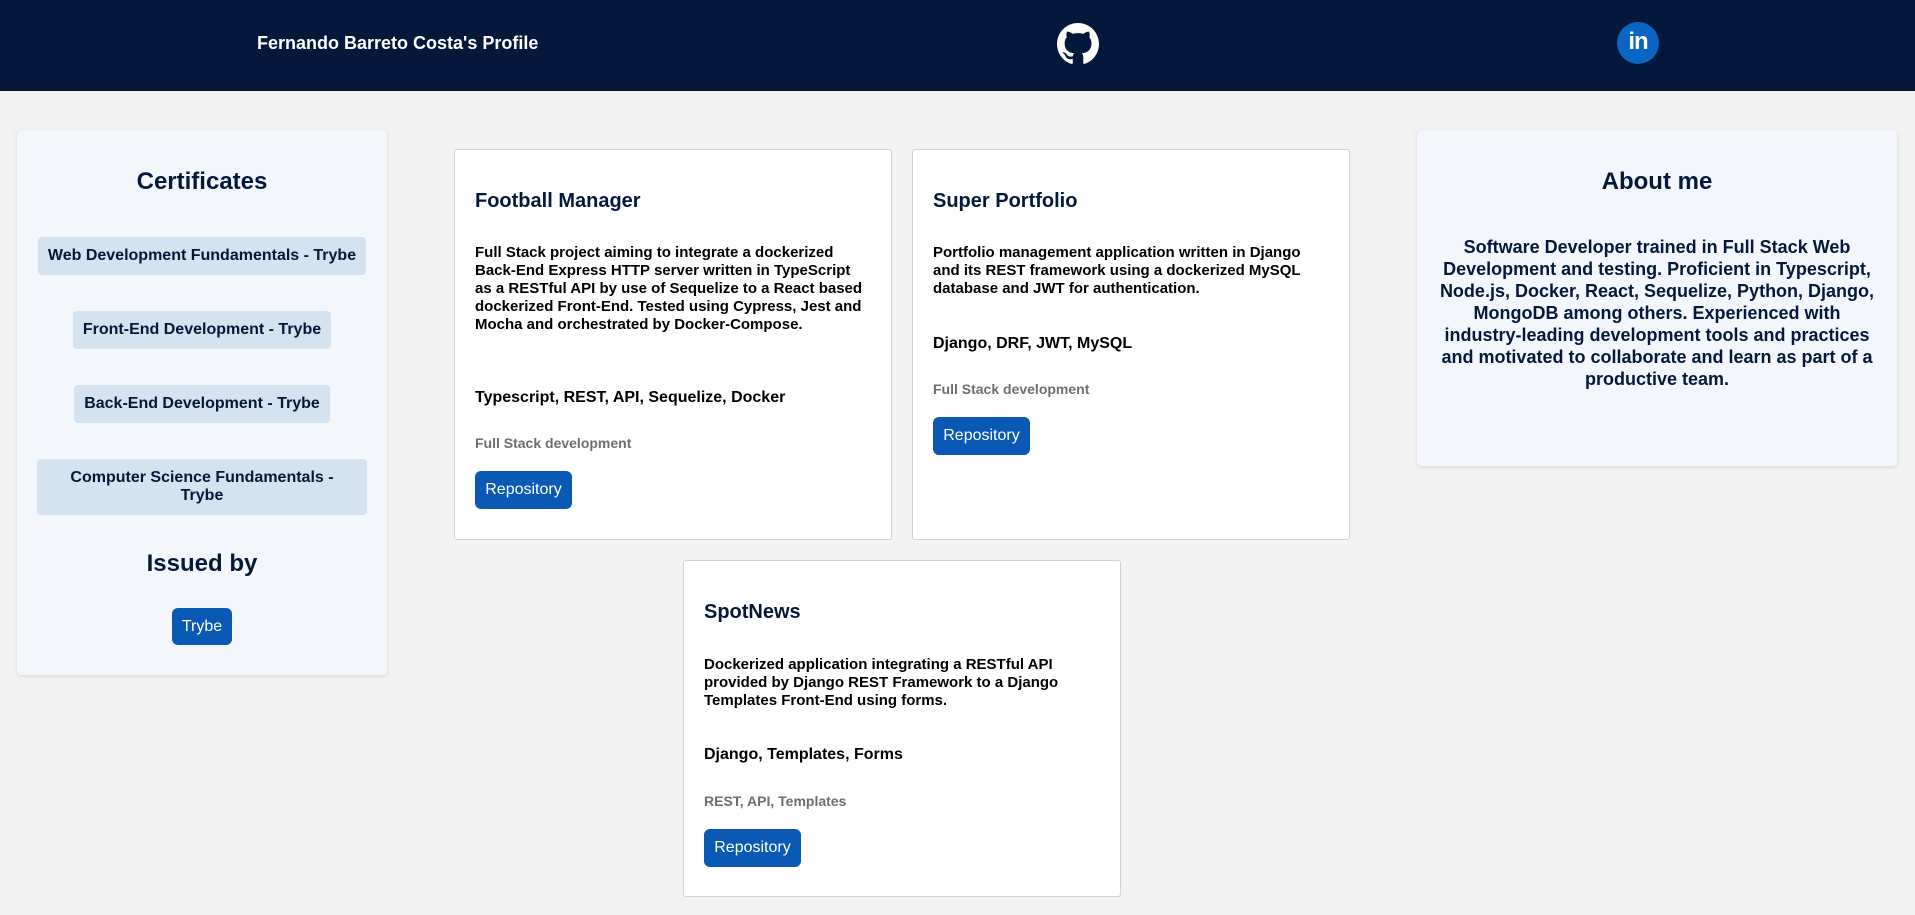 The image size is (1915, 915). I want to click on certificate-chip: Computer Science Fundamentals - Trybe, so click(202, 487).